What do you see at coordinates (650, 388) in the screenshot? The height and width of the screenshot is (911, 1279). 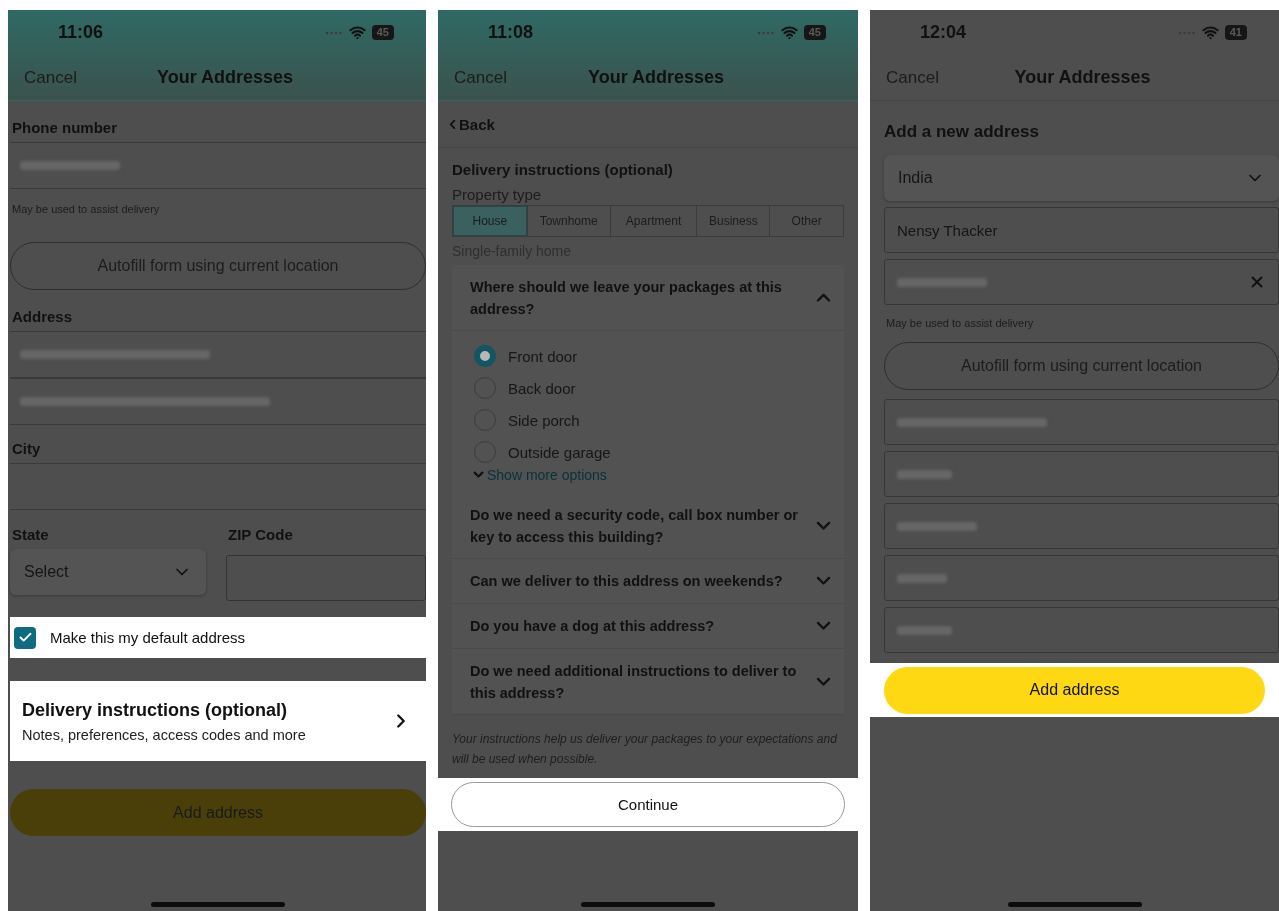 I see `radio-option: Back door` at bounding box center [650, 388].